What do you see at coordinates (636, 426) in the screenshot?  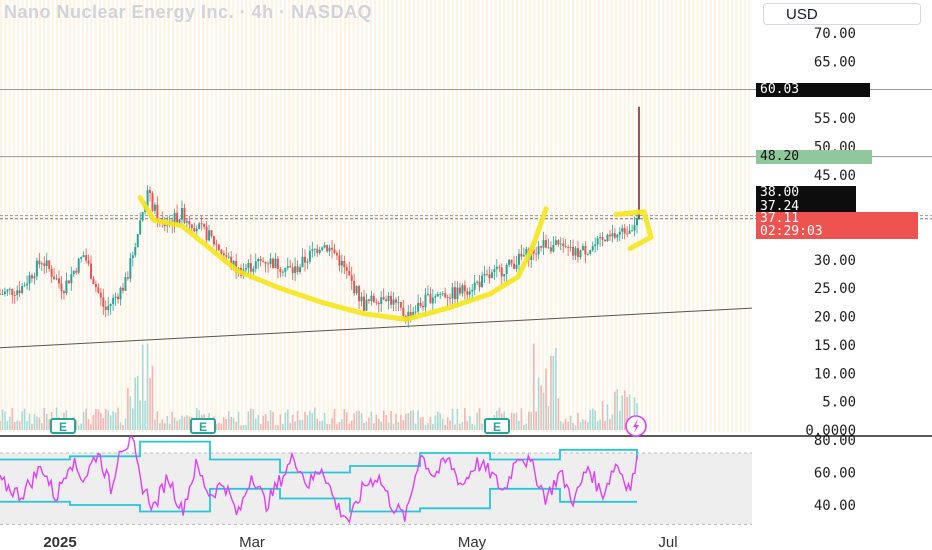 I see `lightning-marker` at bounding box center [636, 426].